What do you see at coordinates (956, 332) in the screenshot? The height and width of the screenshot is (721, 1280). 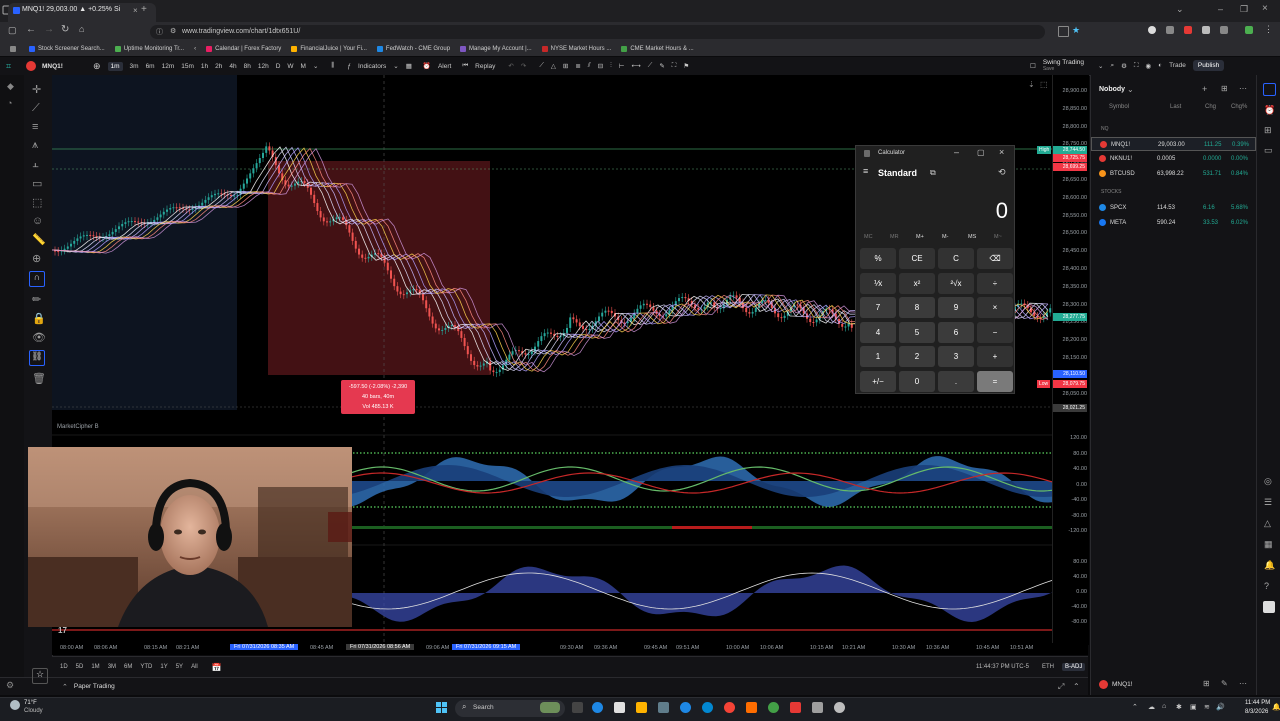 I see `calc-key: 6` at bounding box center [956, 332].